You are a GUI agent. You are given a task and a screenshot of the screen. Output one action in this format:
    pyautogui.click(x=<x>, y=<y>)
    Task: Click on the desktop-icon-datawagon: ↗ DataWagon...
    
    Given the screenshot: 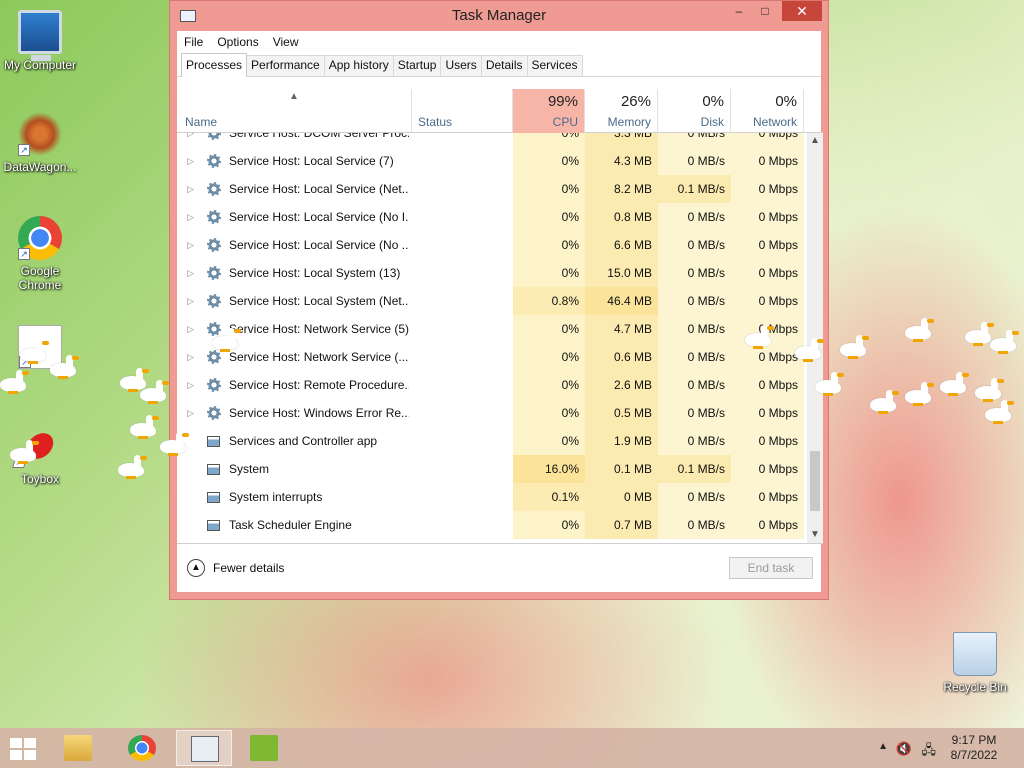 What is the action you would take?
    pyautogui.click(x=40, y=143)
    